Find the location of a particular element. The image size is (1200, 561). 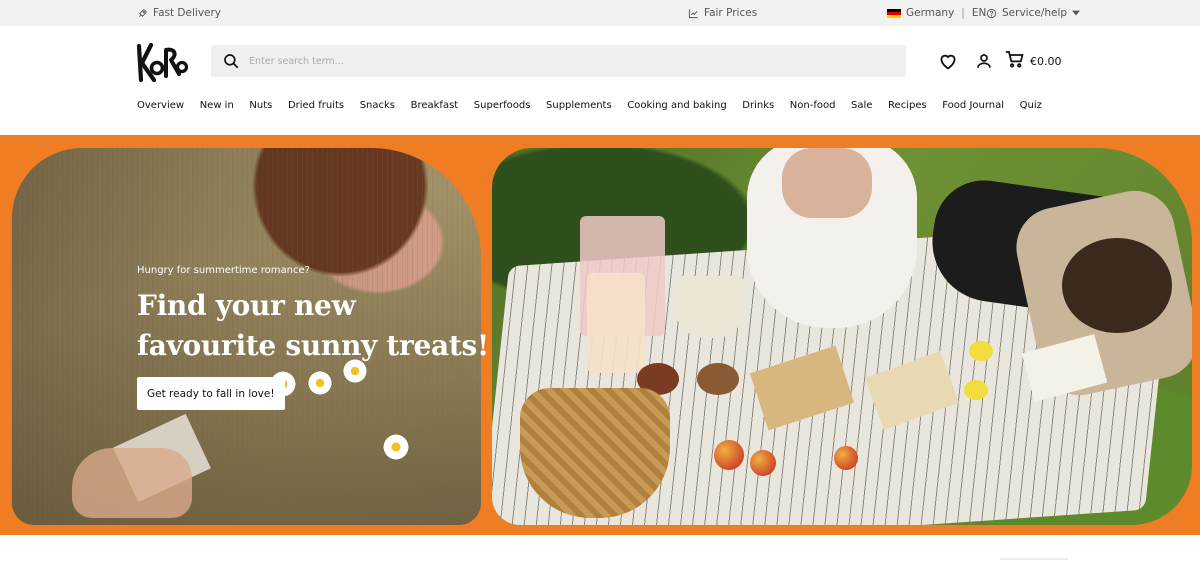

ice-bucket is located at coordinates (710, 307).